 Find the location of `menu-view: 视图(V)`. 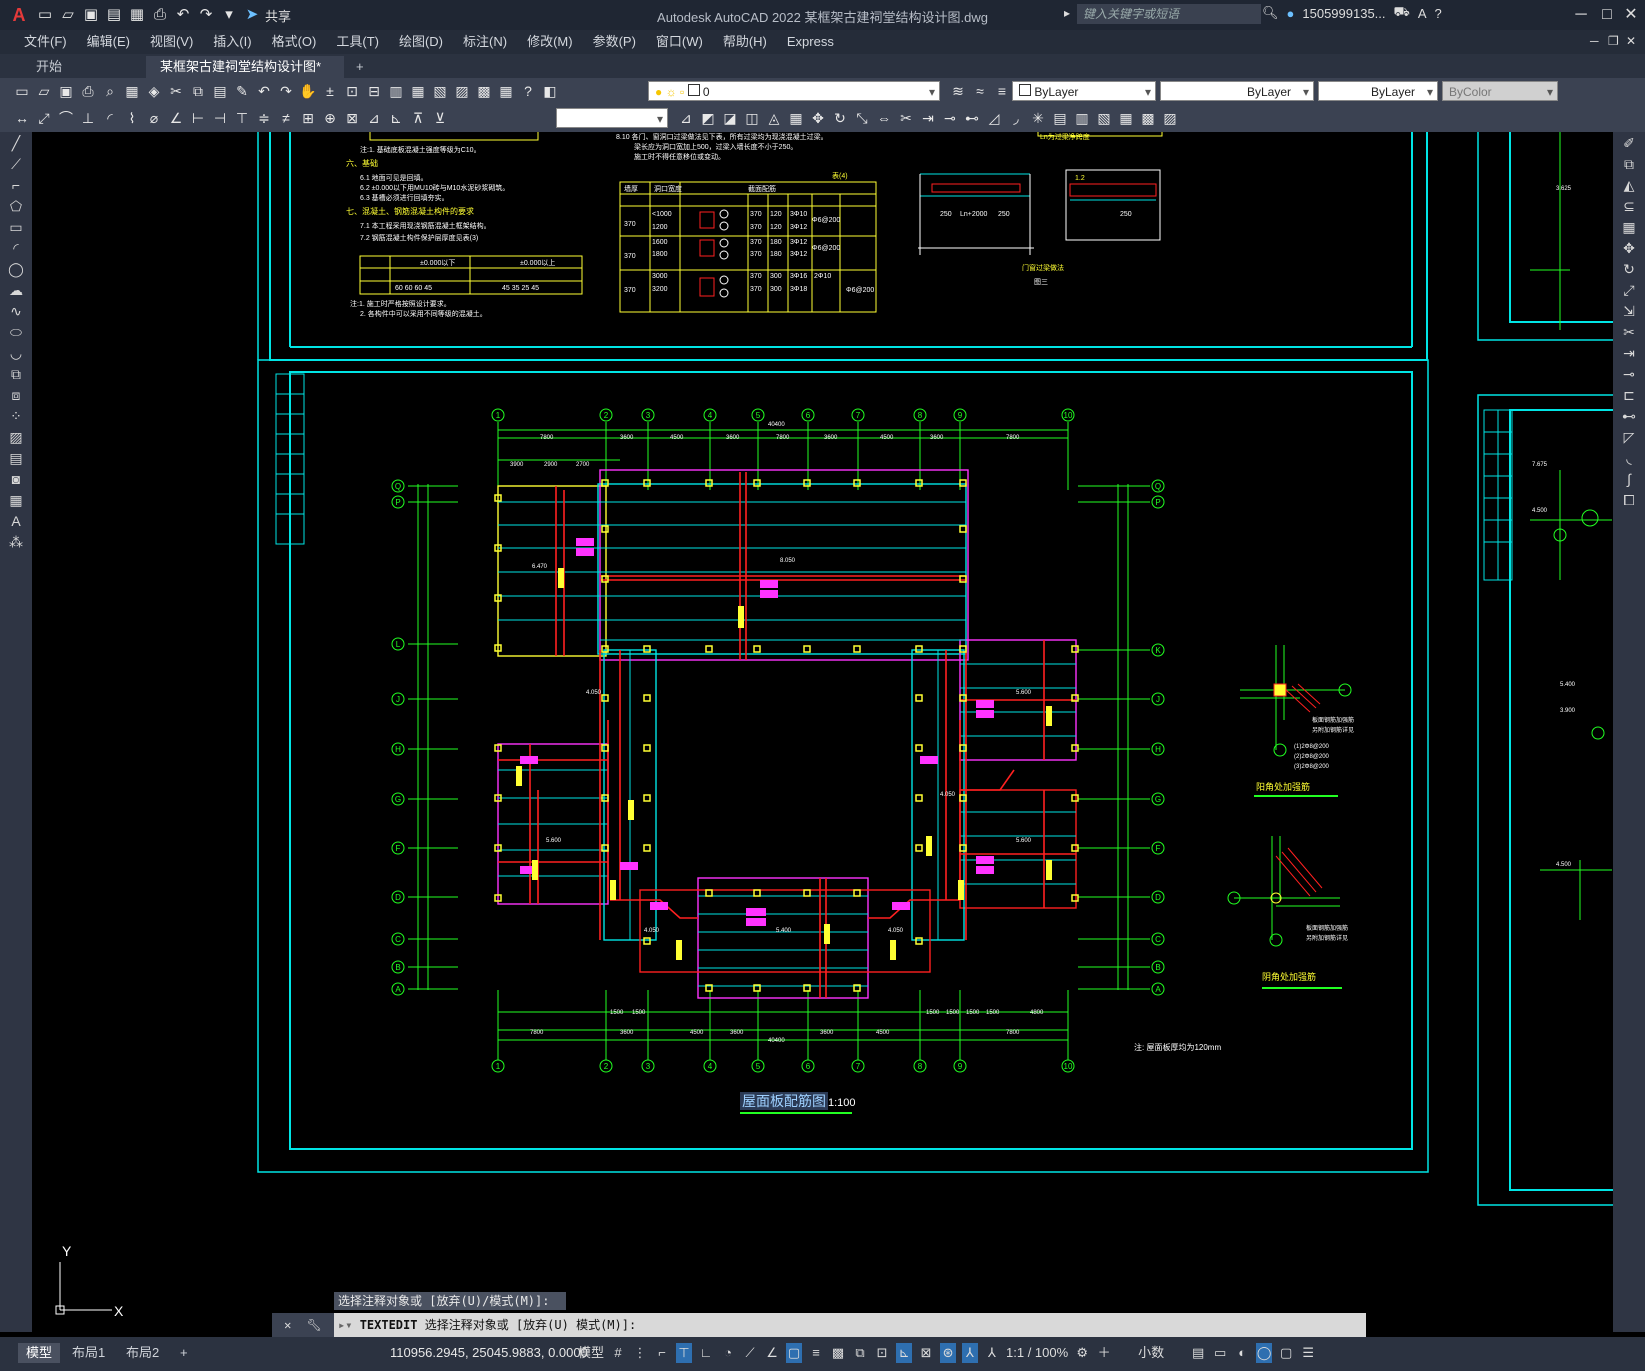

menu-view: 视图(V) is located at coordinates (171, 42).